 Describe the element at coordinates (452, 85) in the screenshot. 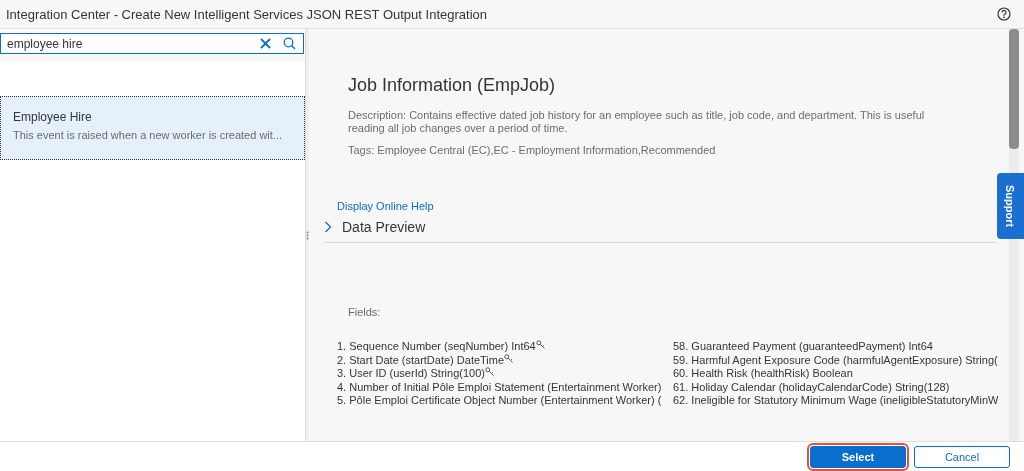

I see `detail-title: Job Information (EmpJob)` at that location.